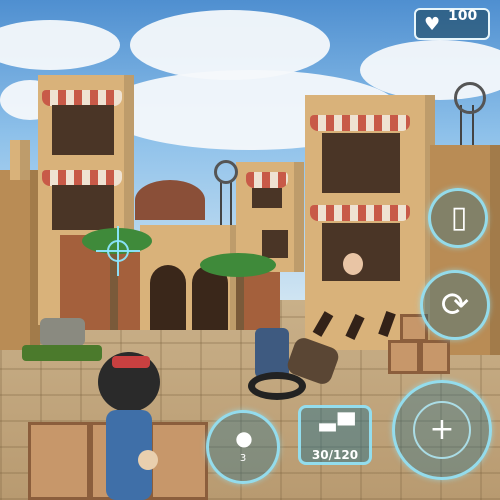 The height and width of the screenshot is (500, 500). I want to click on health-display: ♥ 100, so click(452, 24).